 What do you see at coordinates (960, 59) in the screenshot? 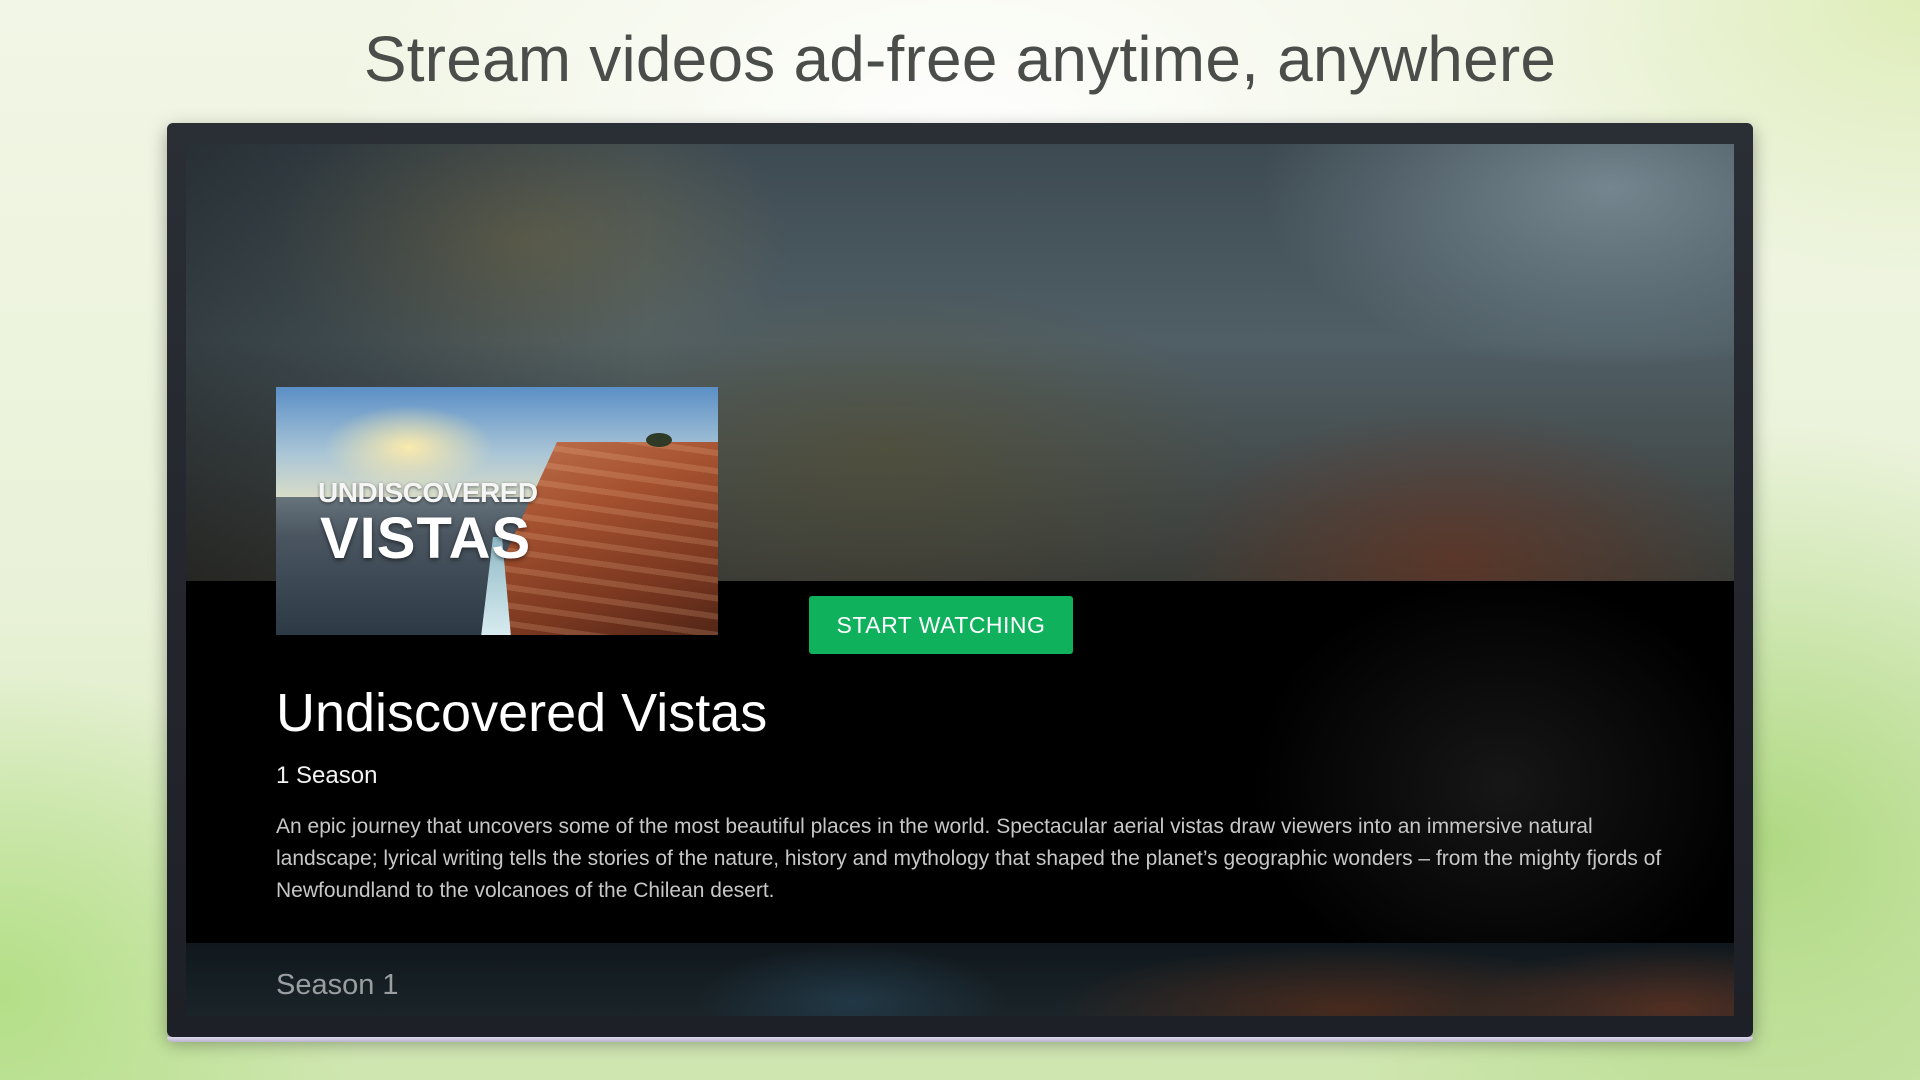
I see `marketing-headline: Stream videos ad-free anytime, anywhere` at bounding box center [960, 59].